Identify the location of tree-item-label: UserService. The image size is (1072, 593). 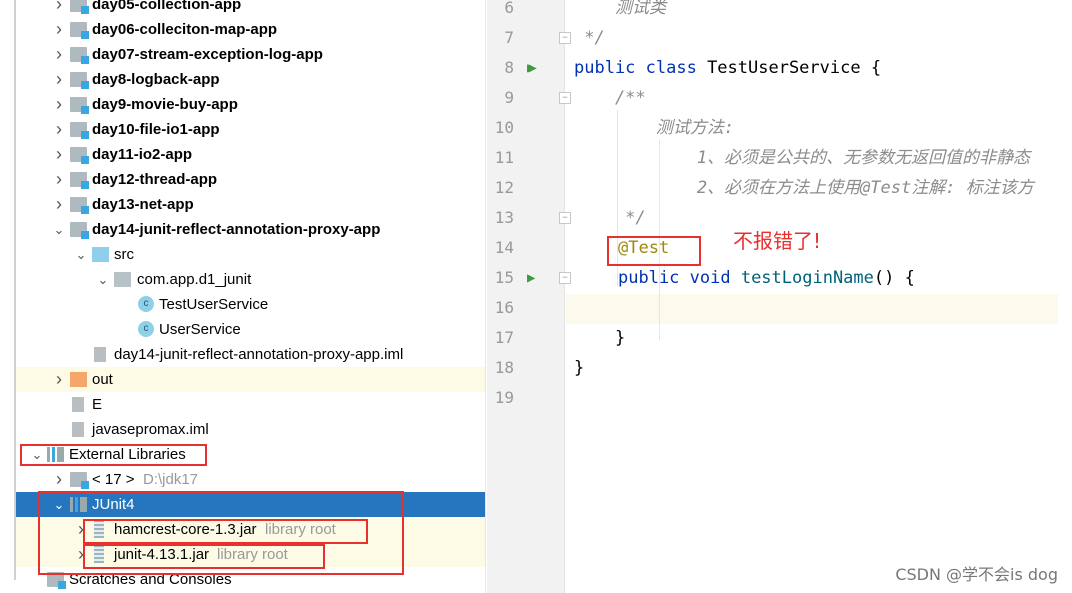
(200, 329).